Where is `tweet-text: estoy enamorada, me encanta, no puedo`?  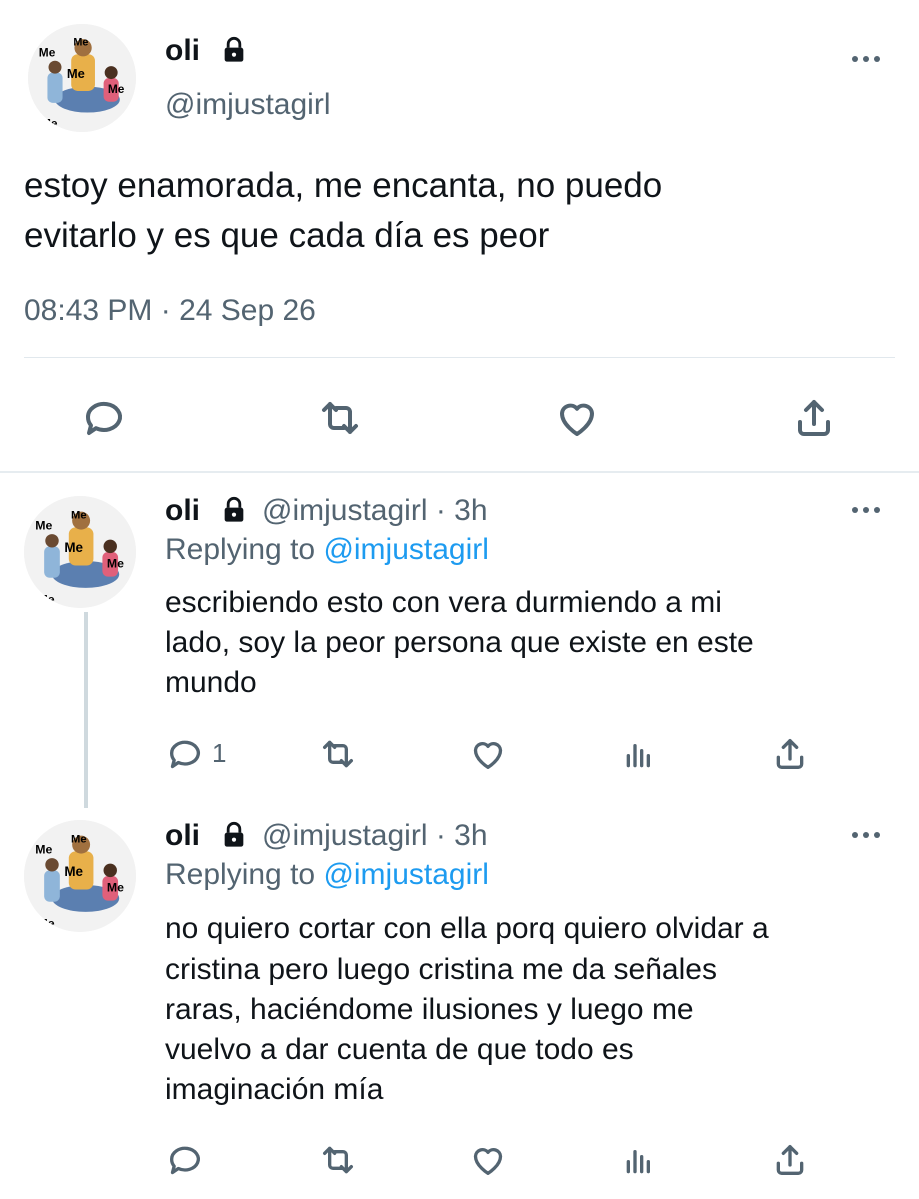
tweet-text: estoy enamorada, me encanta, no puedo is located at coordinates (343, 185).